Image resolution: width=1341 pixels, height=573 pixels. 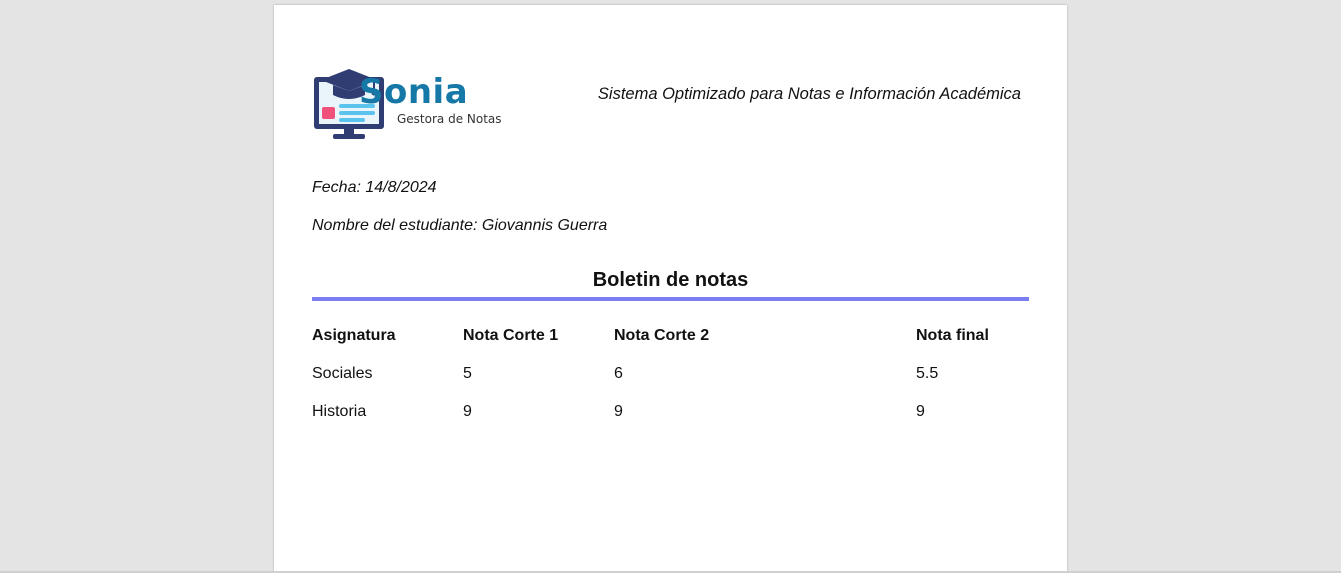 I want to click on logo-subtitle: Gestora de Notas, so click(x=449, y=119).